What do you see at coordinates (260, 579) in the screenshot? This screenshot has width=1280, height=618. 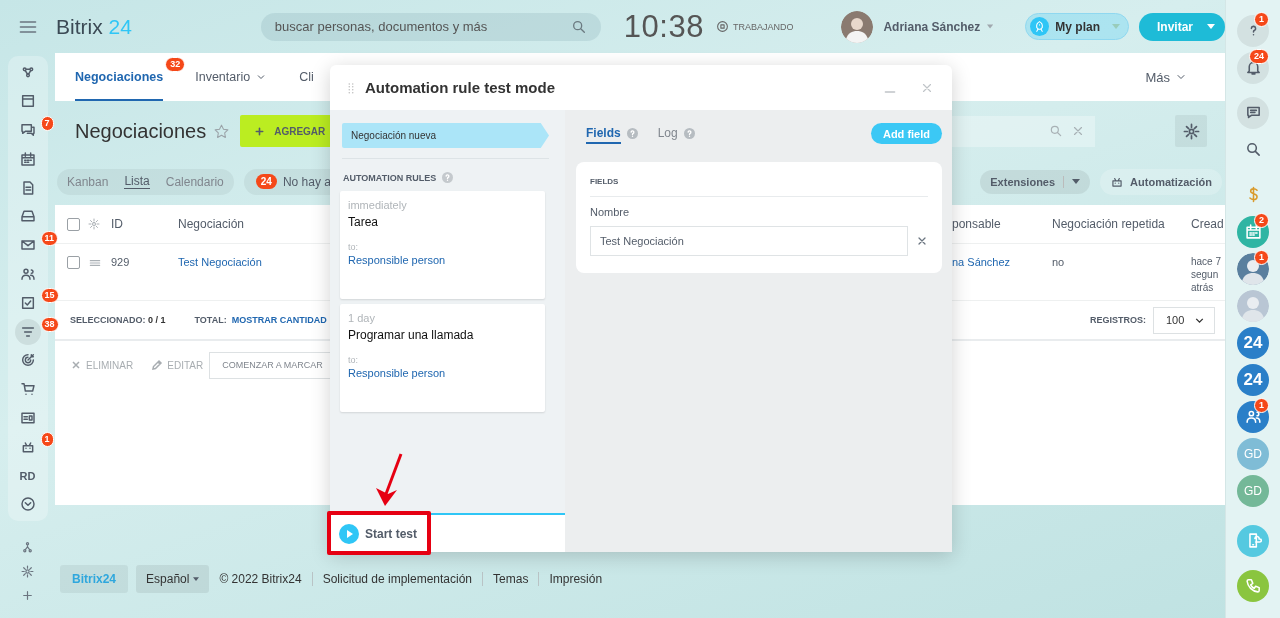 I see `copyright: © 2022 Bitrix24` at bounding box center [260, 579].